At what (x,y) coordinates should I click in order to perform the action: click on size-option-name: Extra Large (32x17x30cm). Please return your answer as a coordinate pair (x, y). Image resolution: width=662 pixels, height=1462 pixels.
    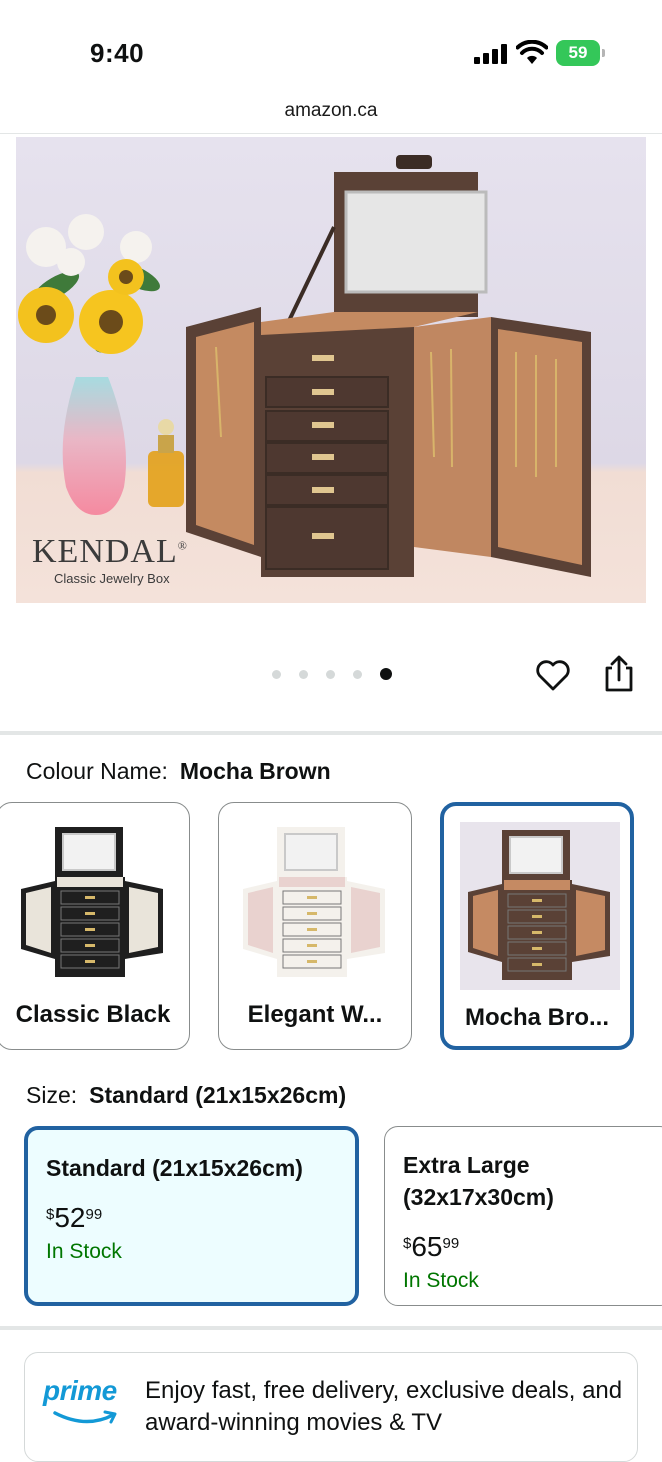
    Looking at the image, I should click on (478, 1181).